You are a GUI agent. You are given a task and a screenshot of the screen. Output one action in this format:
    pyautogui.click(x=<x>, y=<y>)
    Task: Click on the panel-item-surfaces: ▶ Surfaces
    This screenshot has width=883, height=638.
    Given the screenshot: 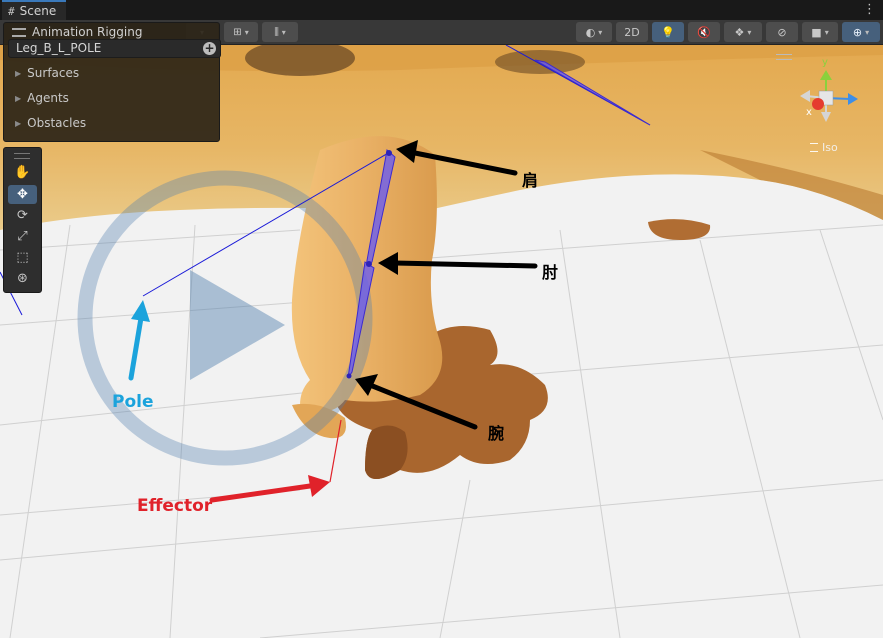 What is the action you would take?
    pyautogui.click(x=47, y=73)
    